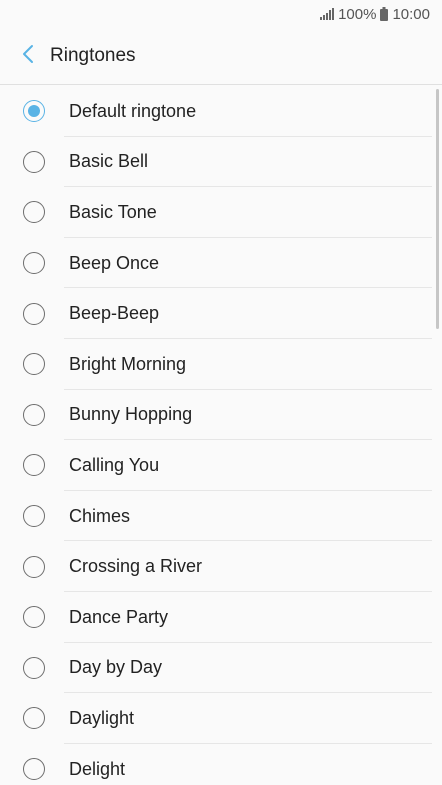 Image resolution: width=442 pixels, height=785 pixels. What do you see at coordinates (114, 313) in the screenshot?
I see `ringtone-label: Beep-Beep` at bounding box center [114, 313].